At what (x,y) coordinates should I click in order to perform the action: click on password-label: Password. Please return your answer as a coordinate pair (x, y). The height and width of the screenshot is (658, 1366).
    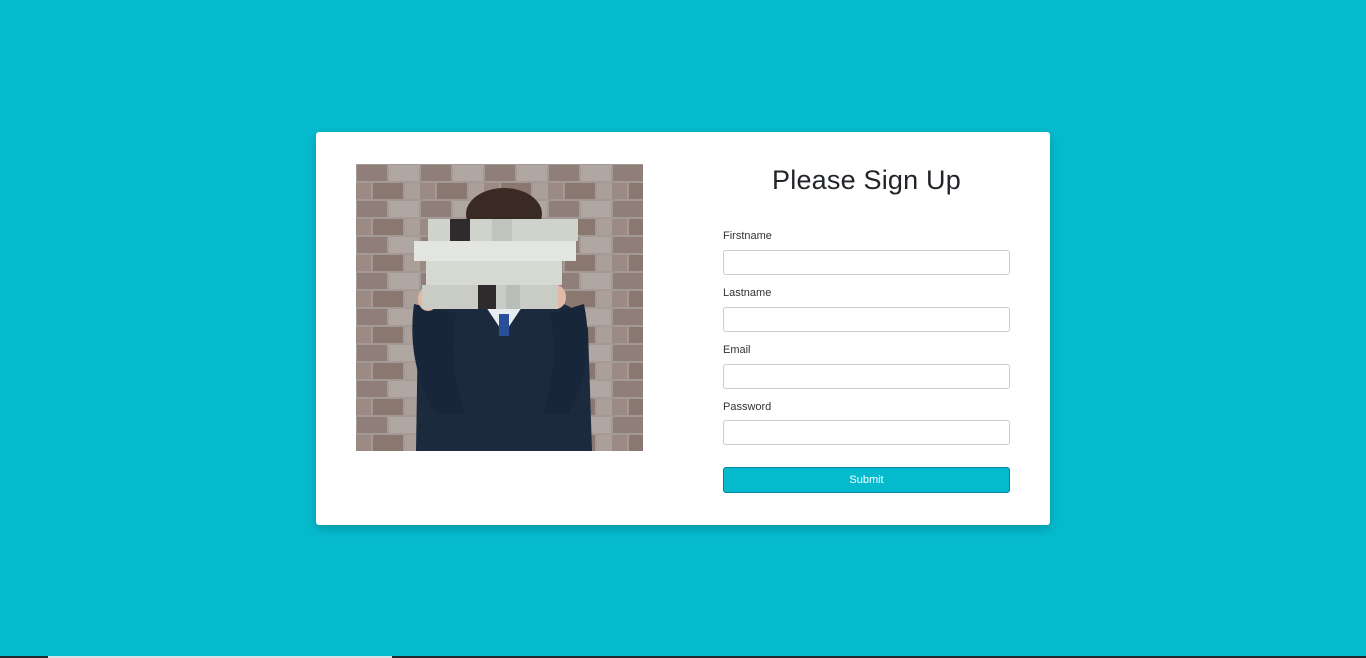
    Looking at the image, I should click on (747, 407).